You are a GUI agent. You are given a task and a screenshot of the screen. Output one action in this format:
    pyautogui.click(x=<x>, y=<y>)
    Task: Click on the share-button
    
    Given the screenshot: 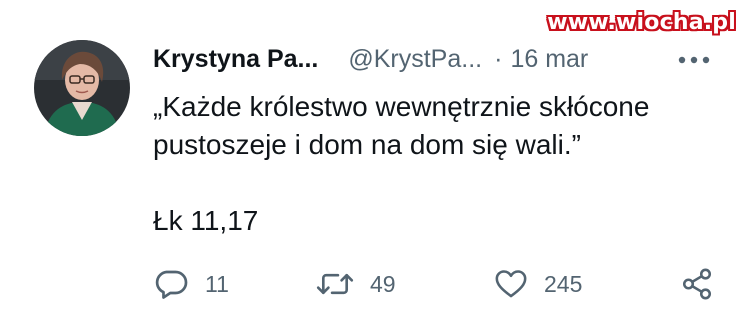 What is the action you would take?
    pyautogui.click(x=697, y=284)
    